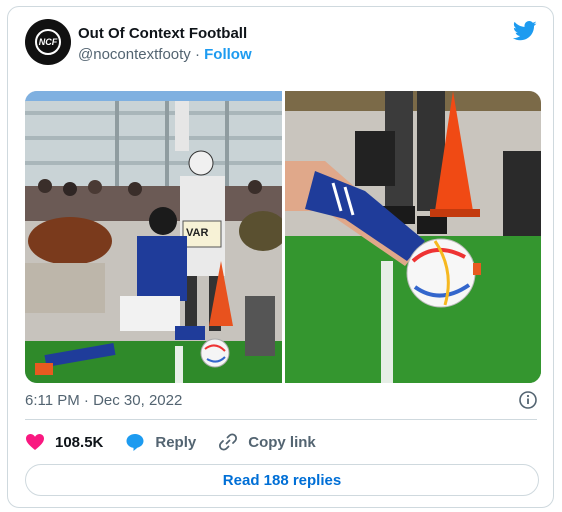 The width and height of the screenshot is (562, 512). I want to click on divider, so click(281, 419).